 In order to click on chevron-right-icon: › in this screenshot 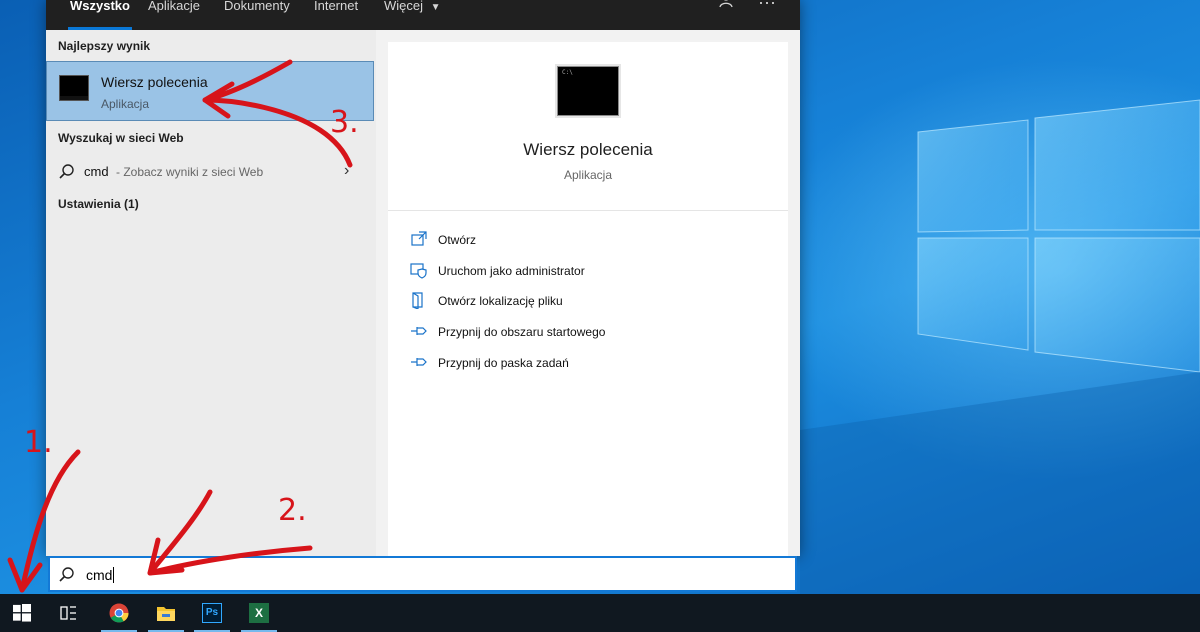, I will do `click(346, 171)`.